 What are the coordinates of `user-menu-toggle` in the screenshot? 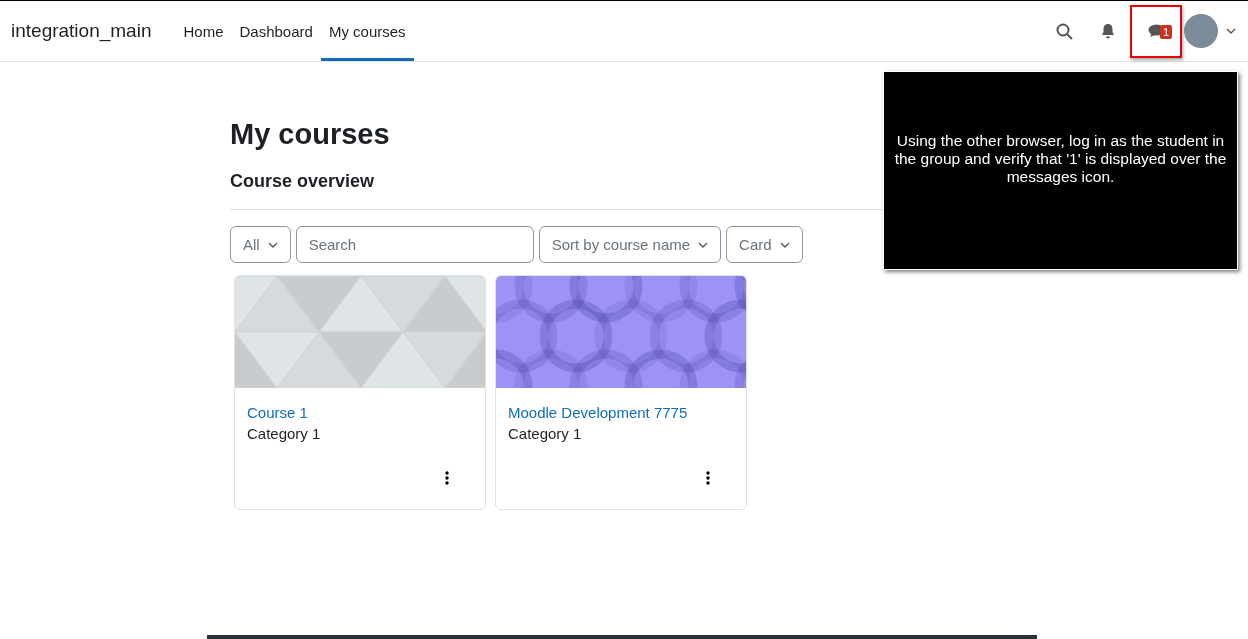 It's located at (1231, 31).